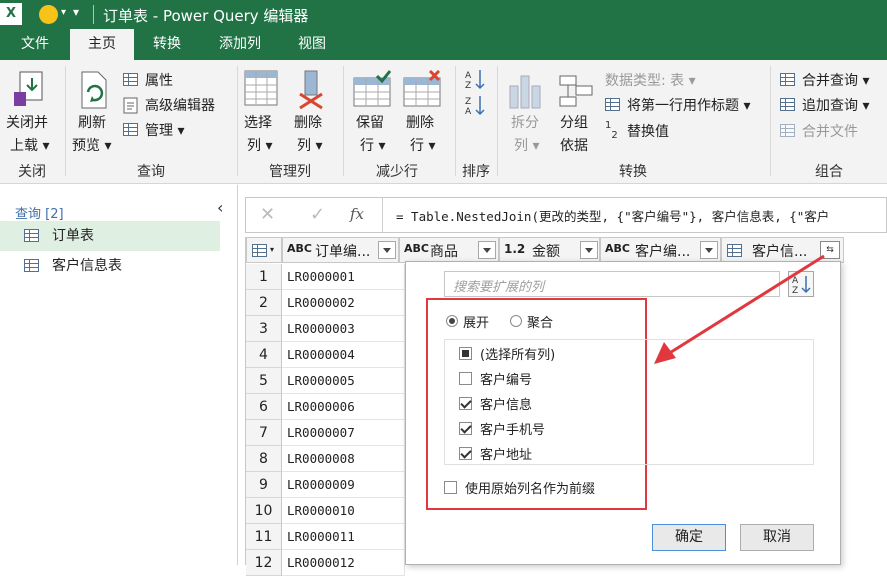 The image size is (887, 576). Describe the element at coordinates (689, 537) in the screenshot. I see `ok-button: 确定` at that location.